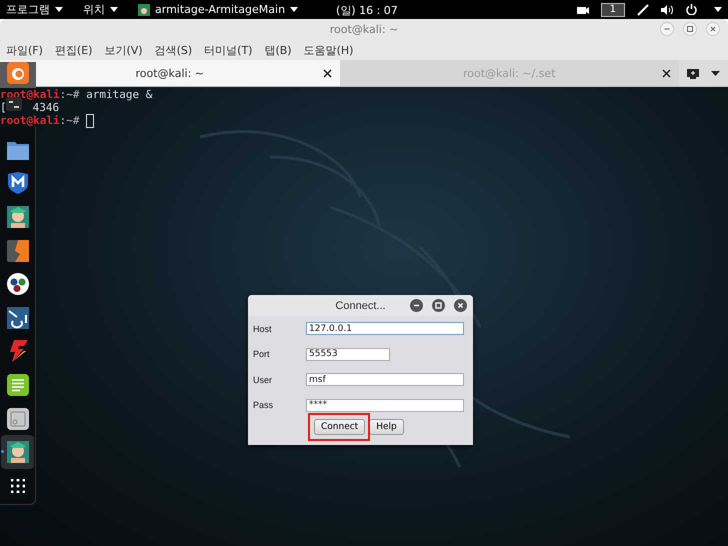 The width and height of the screenshot is (728, 546). Describe the element at coordinates (263, 379) in the screenshot. I see `field-label: User` at that location.